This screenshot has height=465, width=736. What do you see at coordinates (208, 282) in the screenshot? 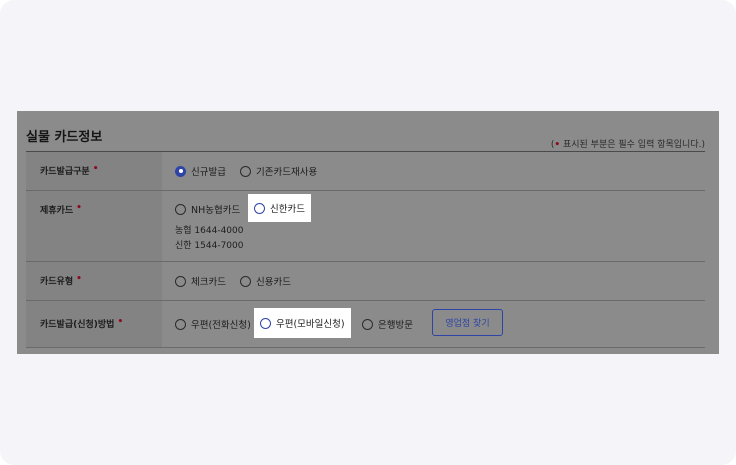
I see `option-label: 체크카드` at bounding box center [208, 282].